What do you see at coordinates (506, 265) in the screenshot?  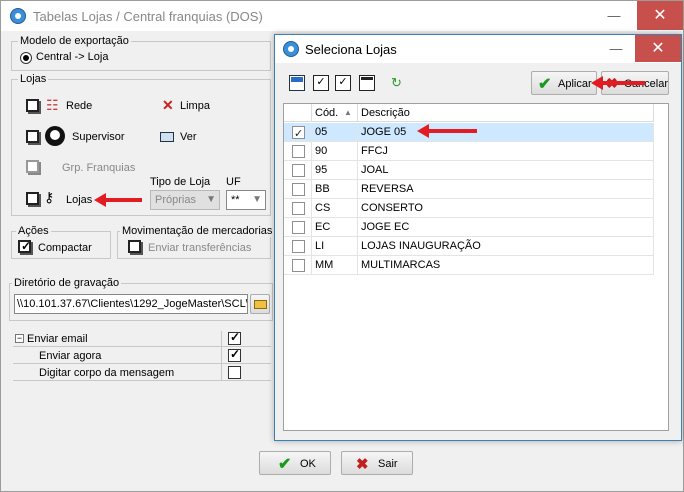 I see `row-descricao-cell: MULTIMARCAS` at bounding box center [506, 265].